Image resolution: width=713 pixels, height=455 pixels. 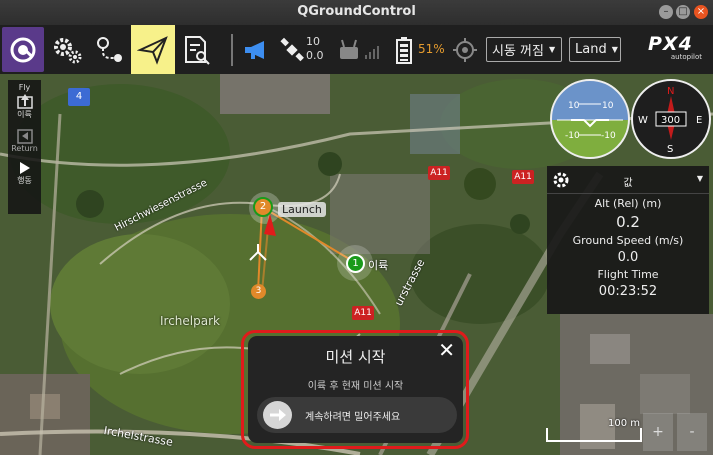 I want to click on waypoint-1-label: 이륙, so click(x=378, y=265).